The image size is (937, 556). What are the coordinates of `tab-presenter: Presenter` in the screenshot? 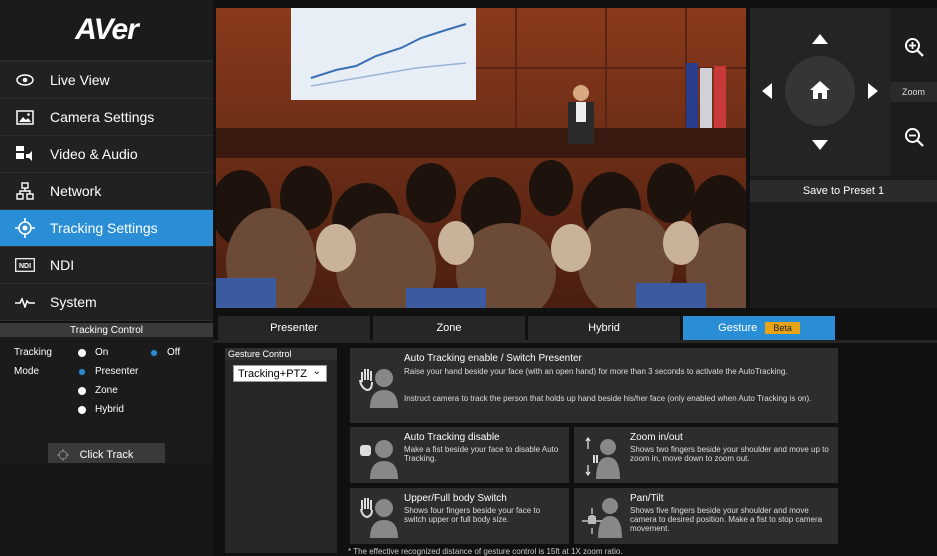 It's located at (294, 328).